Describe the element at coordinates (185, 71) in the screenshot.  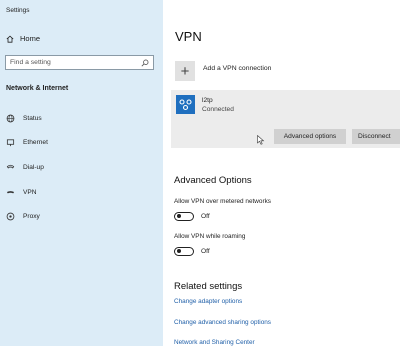
I see `plus-icon: +` at that location.